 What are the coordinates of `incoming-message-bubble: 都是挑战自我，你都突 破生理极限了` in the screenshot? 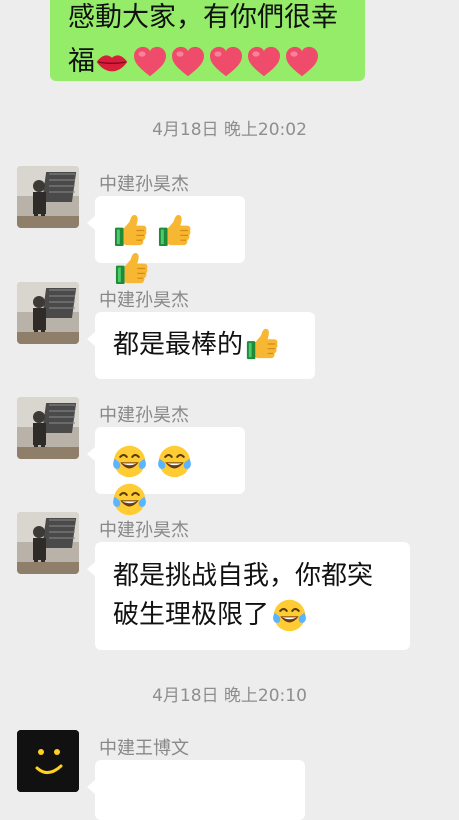 It's located at (248, 596).